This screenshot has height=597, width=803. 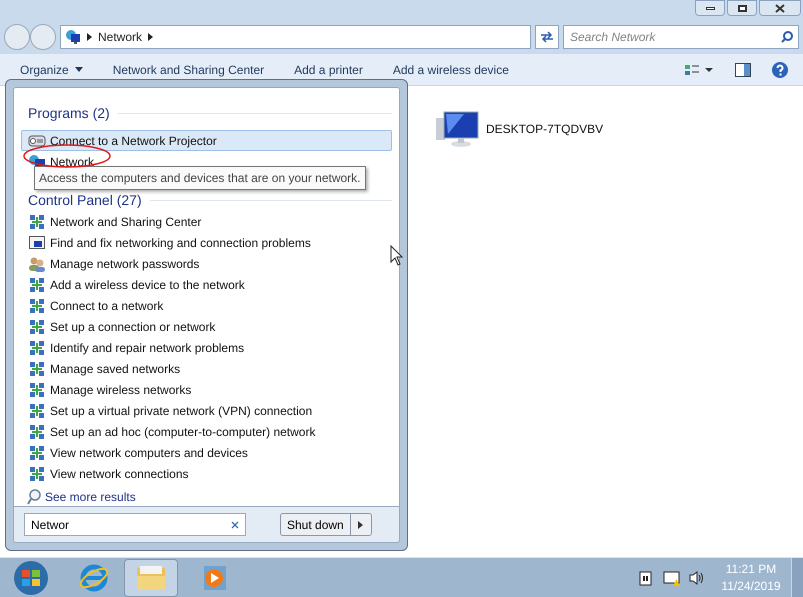 I want to click on folder-icon, so click(x=151, y=578).